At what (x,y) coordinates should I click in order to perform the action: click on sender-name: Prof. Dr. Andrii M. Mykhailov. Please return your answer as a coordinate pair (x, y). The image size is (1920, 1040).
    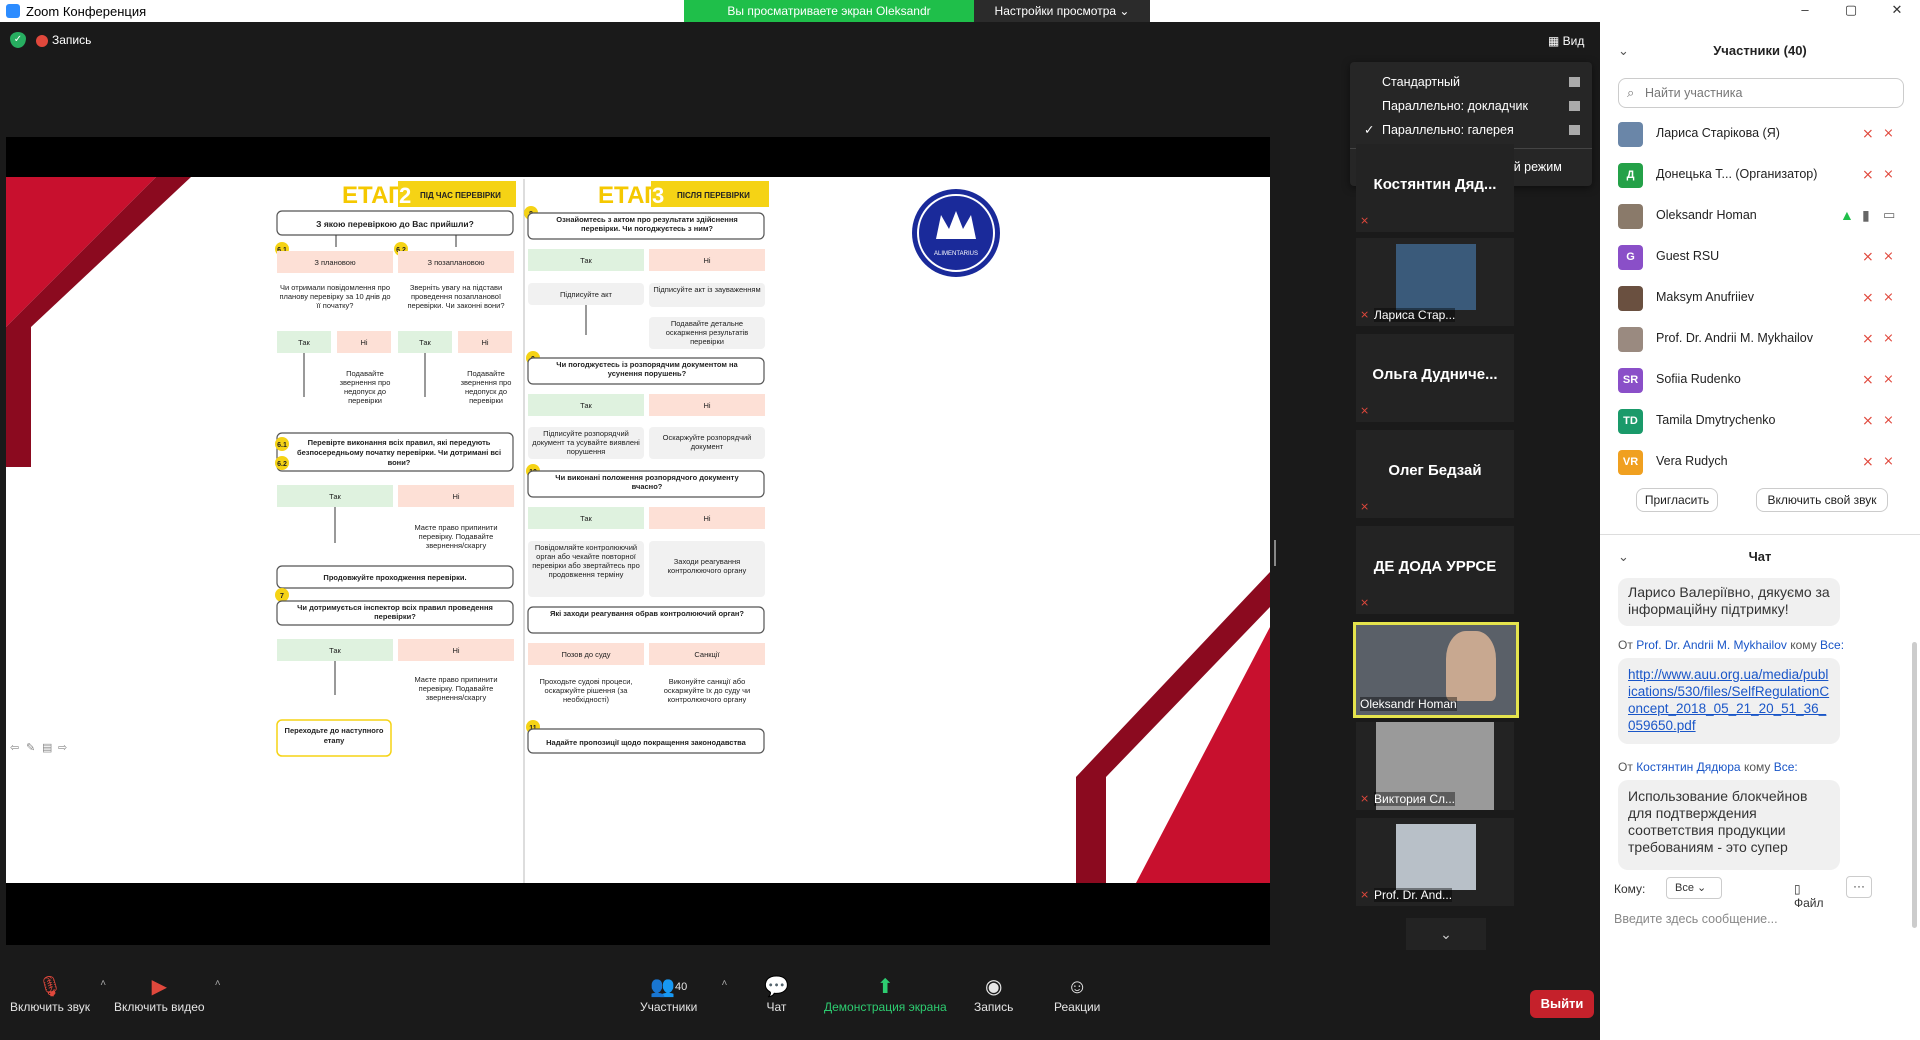
    Looking at the image, I should click on (1711, 645).